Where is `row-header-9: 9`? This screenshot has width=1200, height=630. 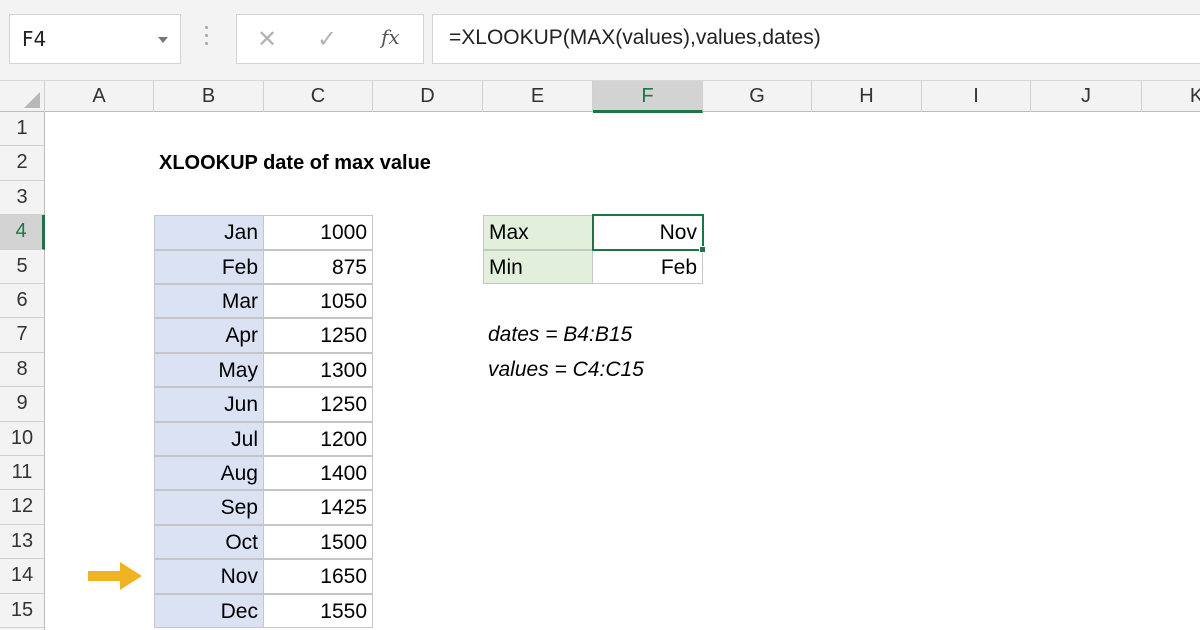
row-header-9: 9 is located at coordinates (22, 404).